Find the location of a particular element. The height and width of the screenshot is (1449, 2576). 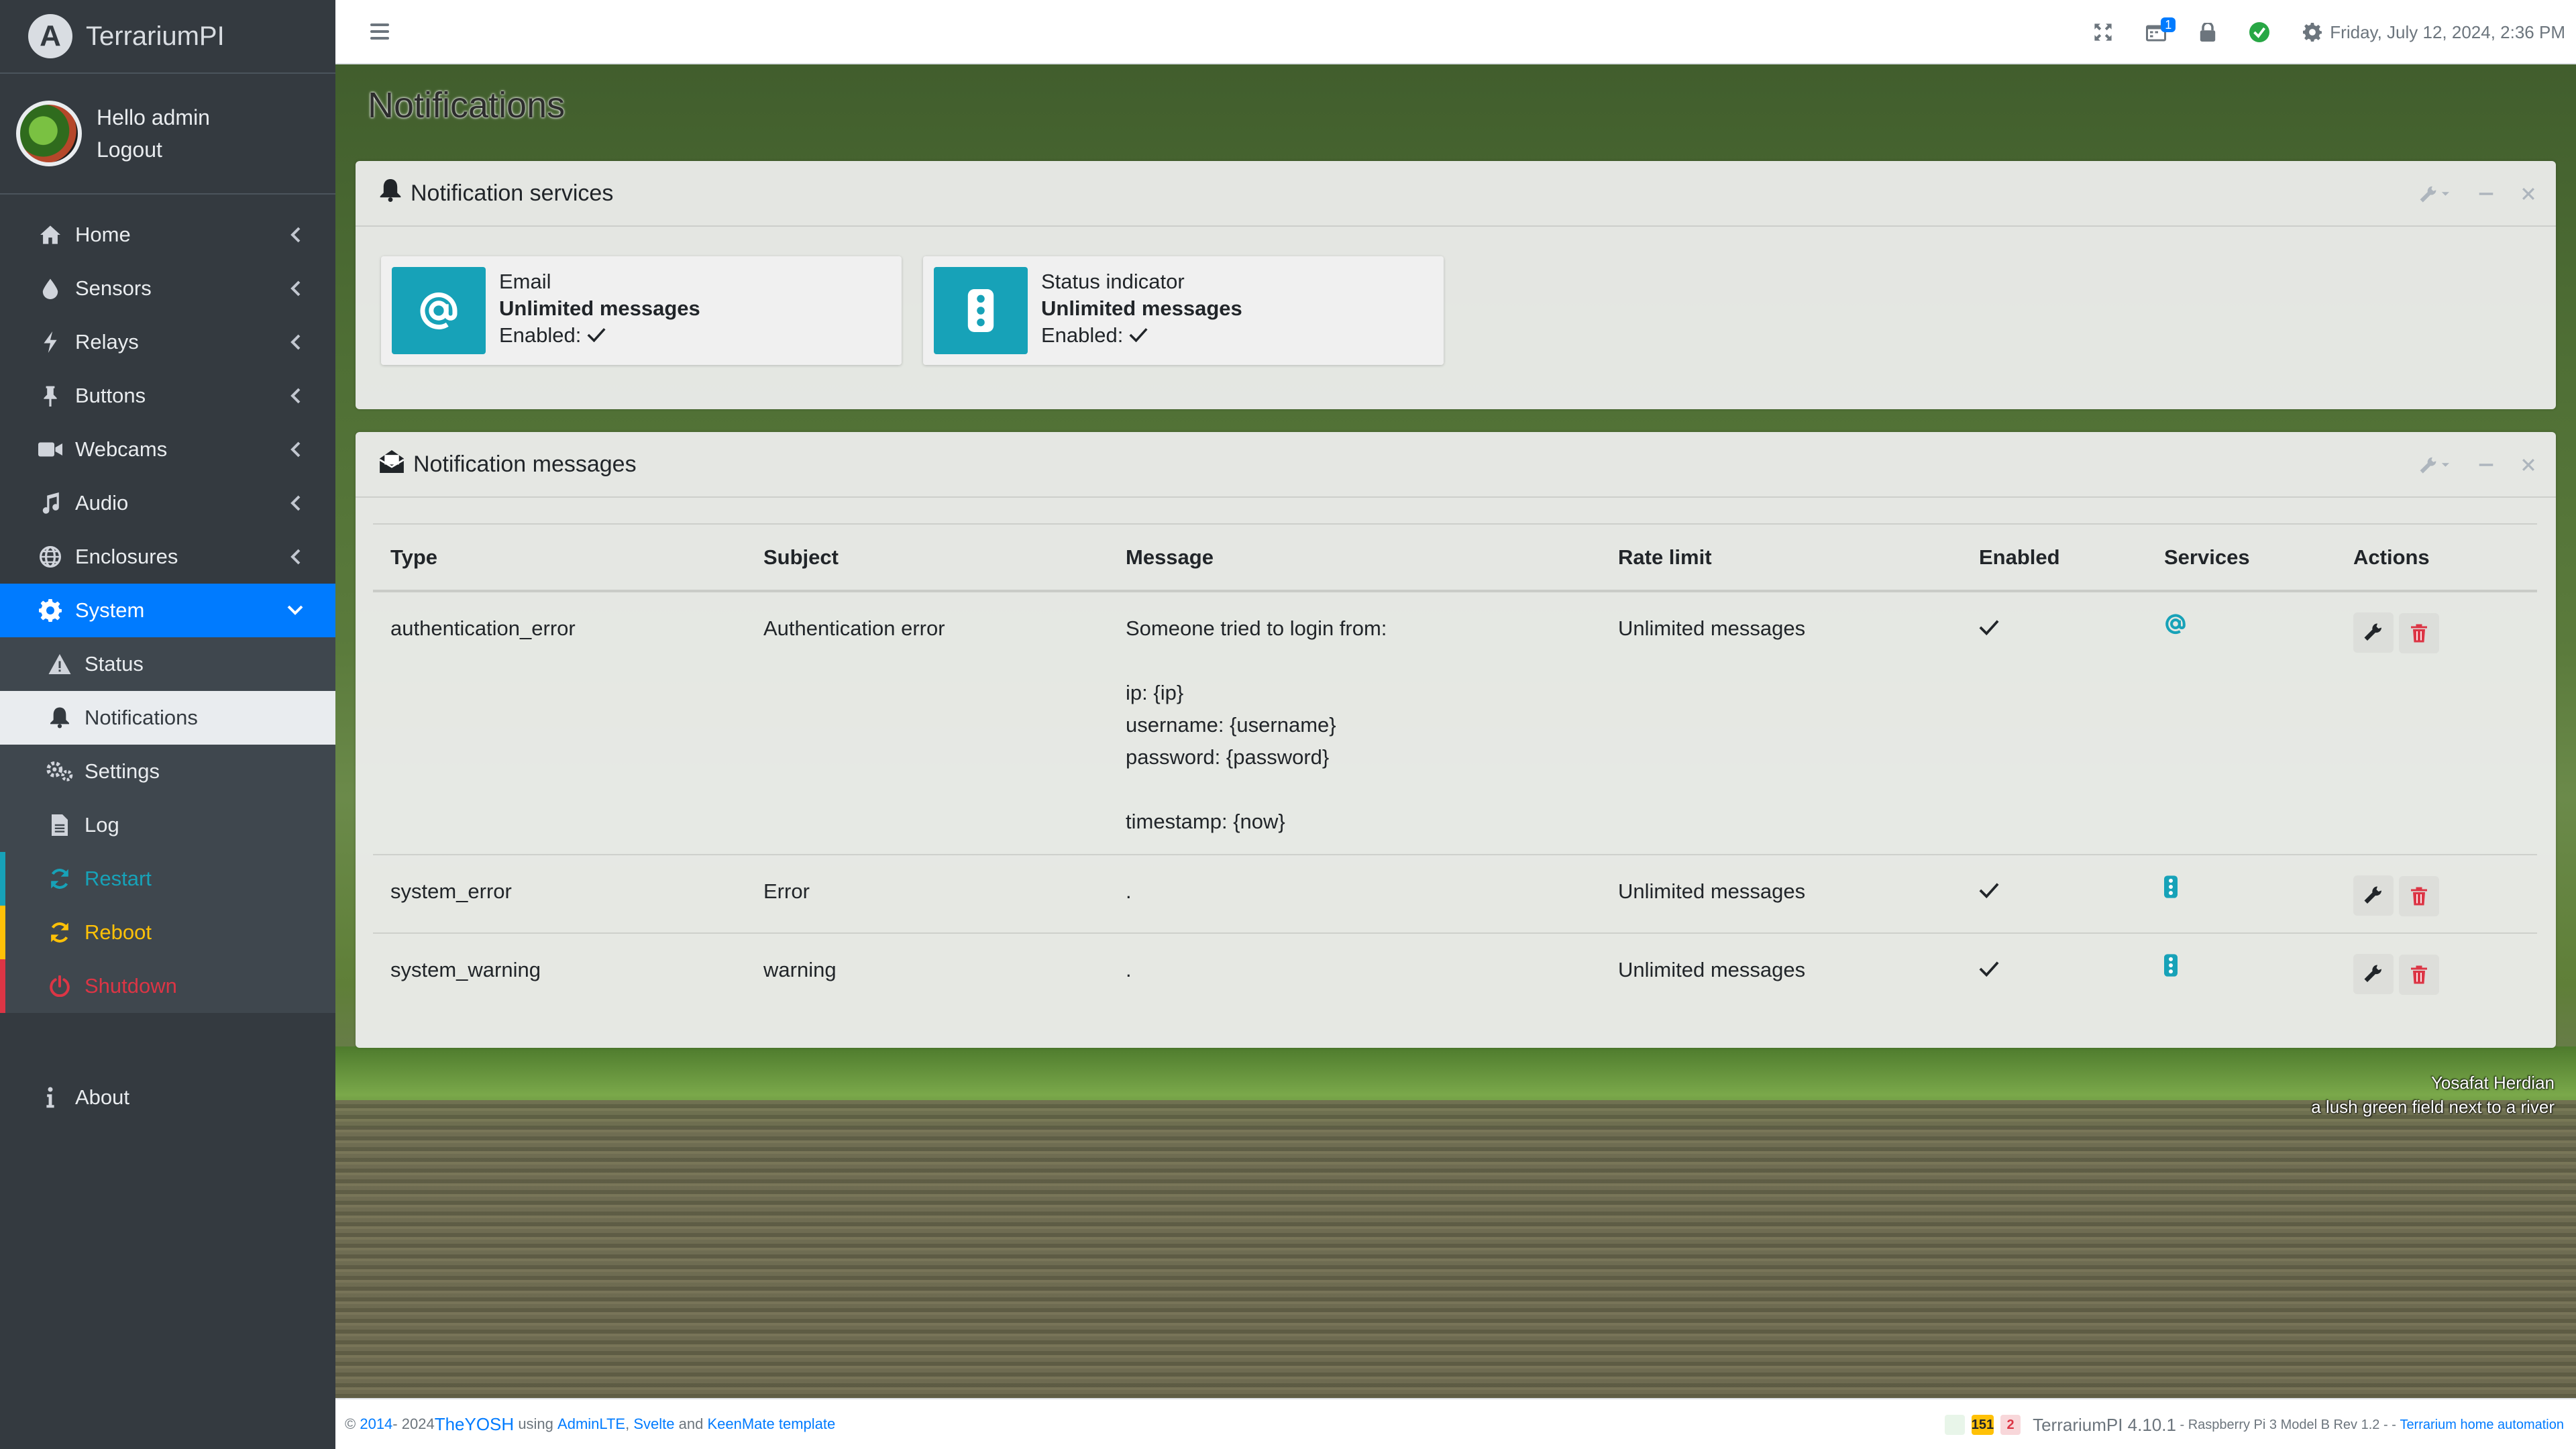

info-icon is located at coordinates (50, 1097).